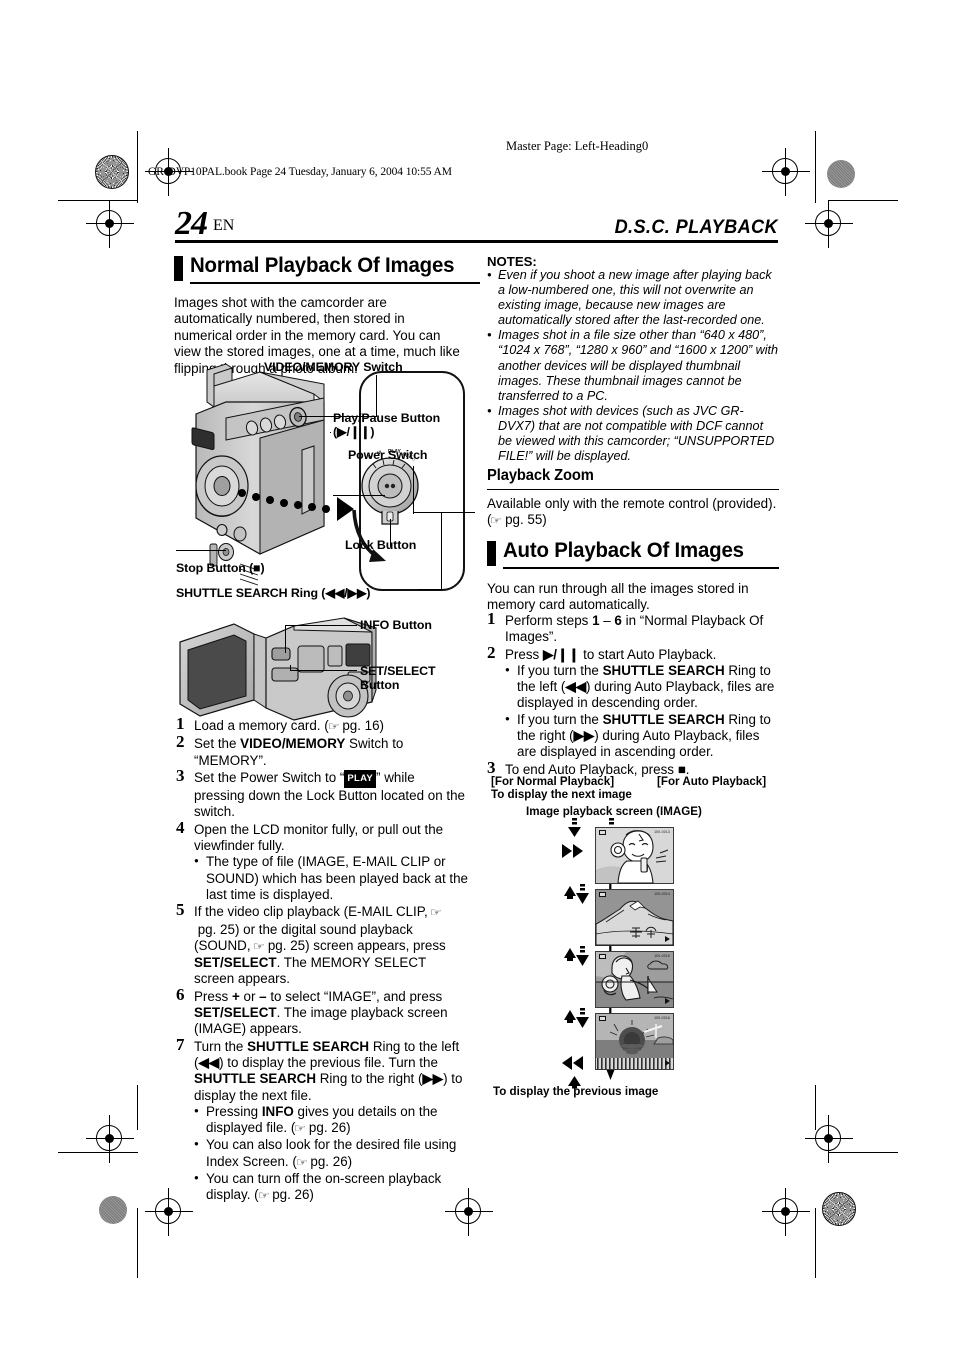  What do you see at coordinates (359, 496) in the screenshot?
I see `leader-playpause-horizontal` at bounding box center [359, 496].